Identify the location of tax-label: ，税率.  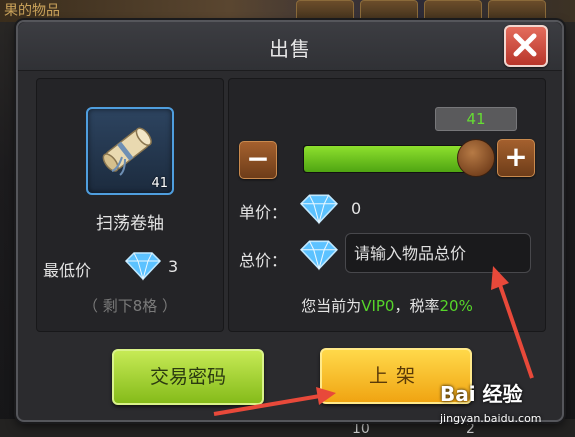
(417, 306).